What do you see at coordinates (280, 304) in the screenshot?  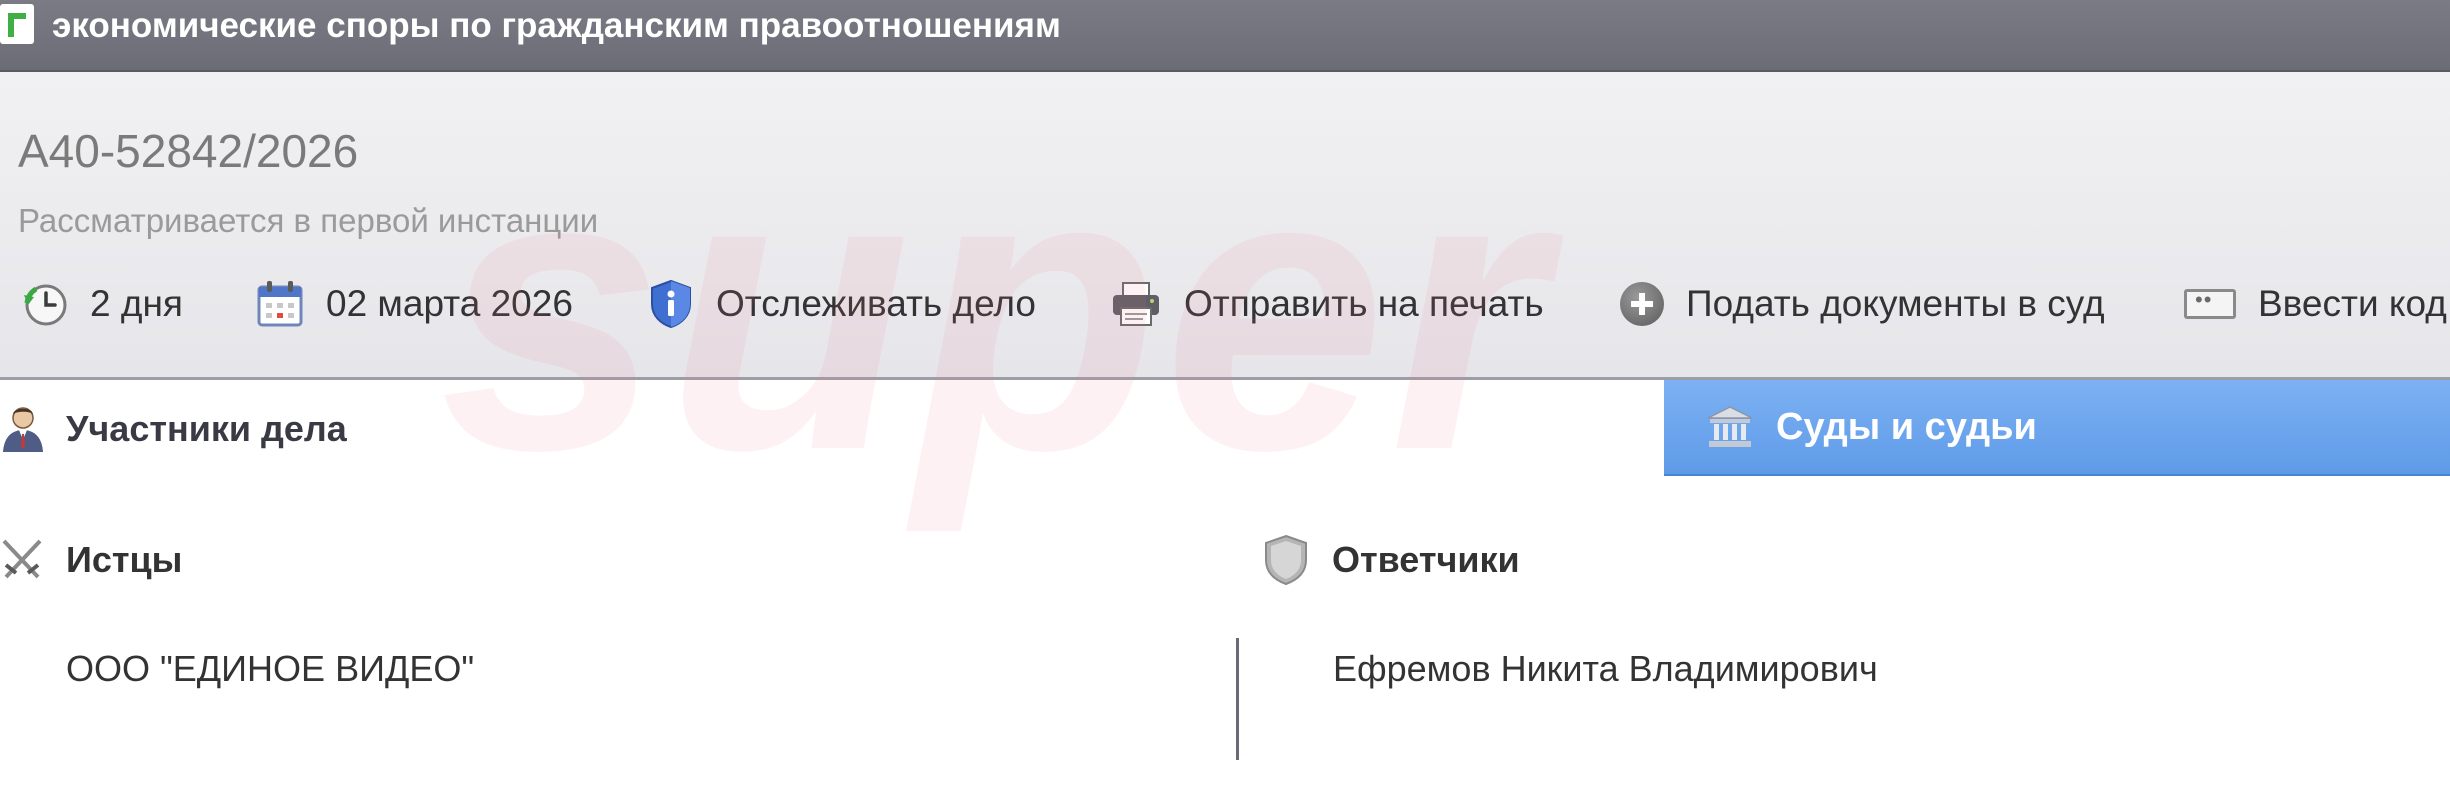 I see `calendar-icon` at bounding box center [280, 304].